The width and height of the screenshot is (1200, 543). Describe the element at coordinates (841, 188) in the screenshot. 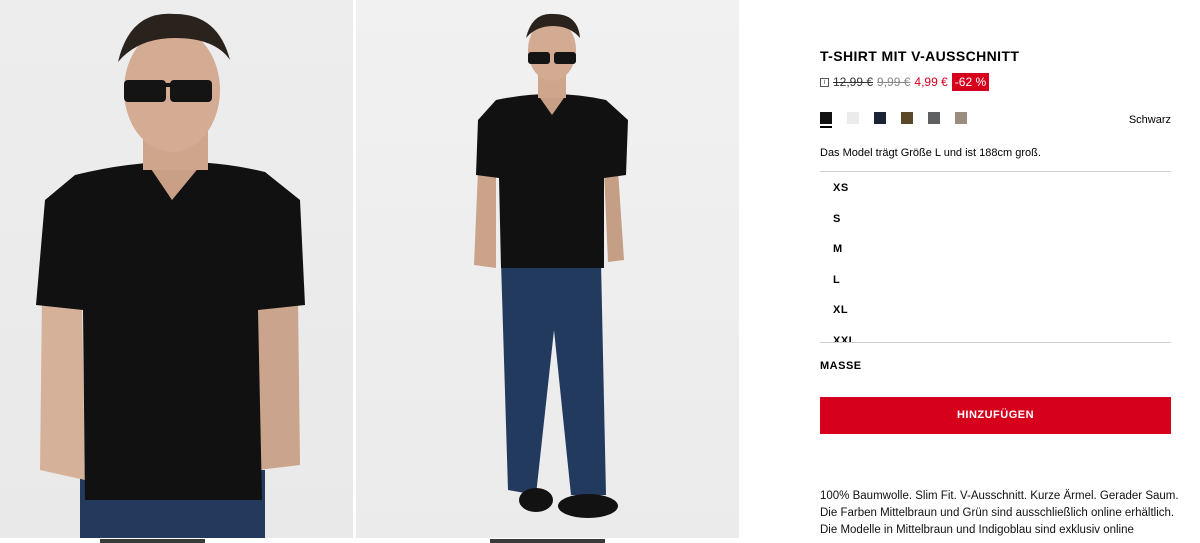

I see `size-option-xs: XS` at that location.